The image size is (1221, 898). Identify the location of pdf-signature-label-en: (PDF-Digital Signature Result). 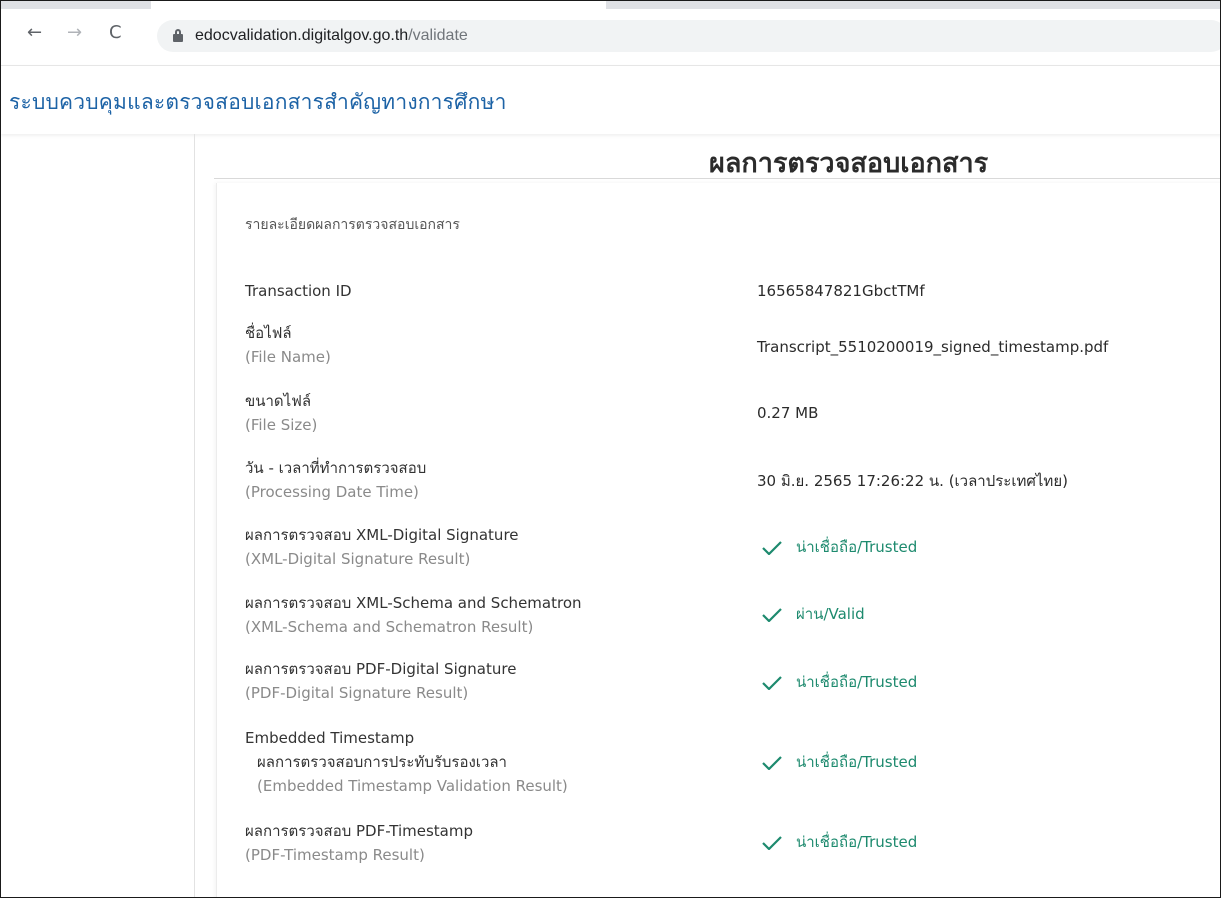
(357, 693).